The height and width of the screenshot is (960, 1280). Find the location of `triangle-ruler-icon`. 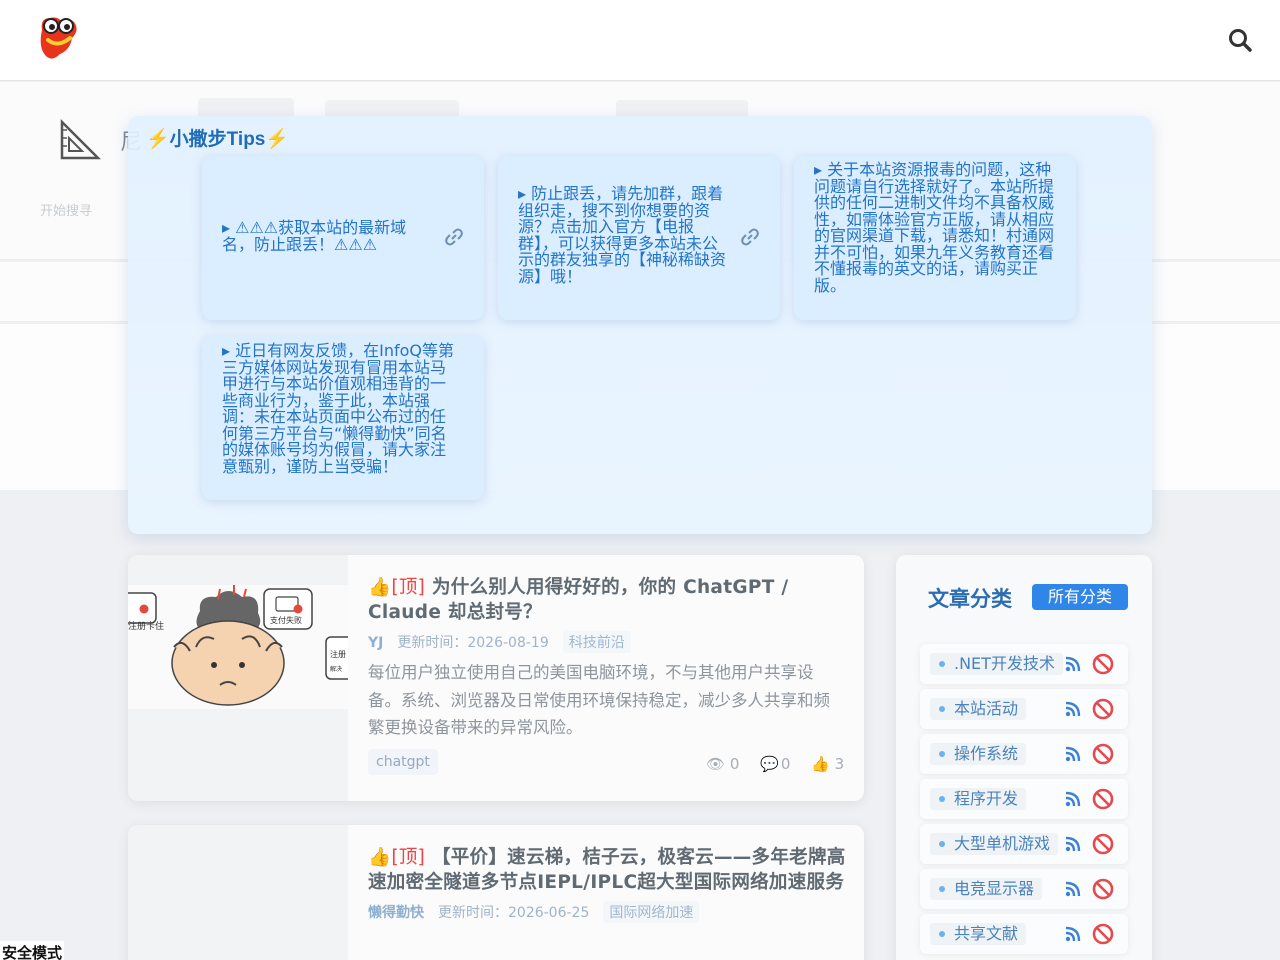

triangle-ruler-icon is located at coordinates (81, 139).